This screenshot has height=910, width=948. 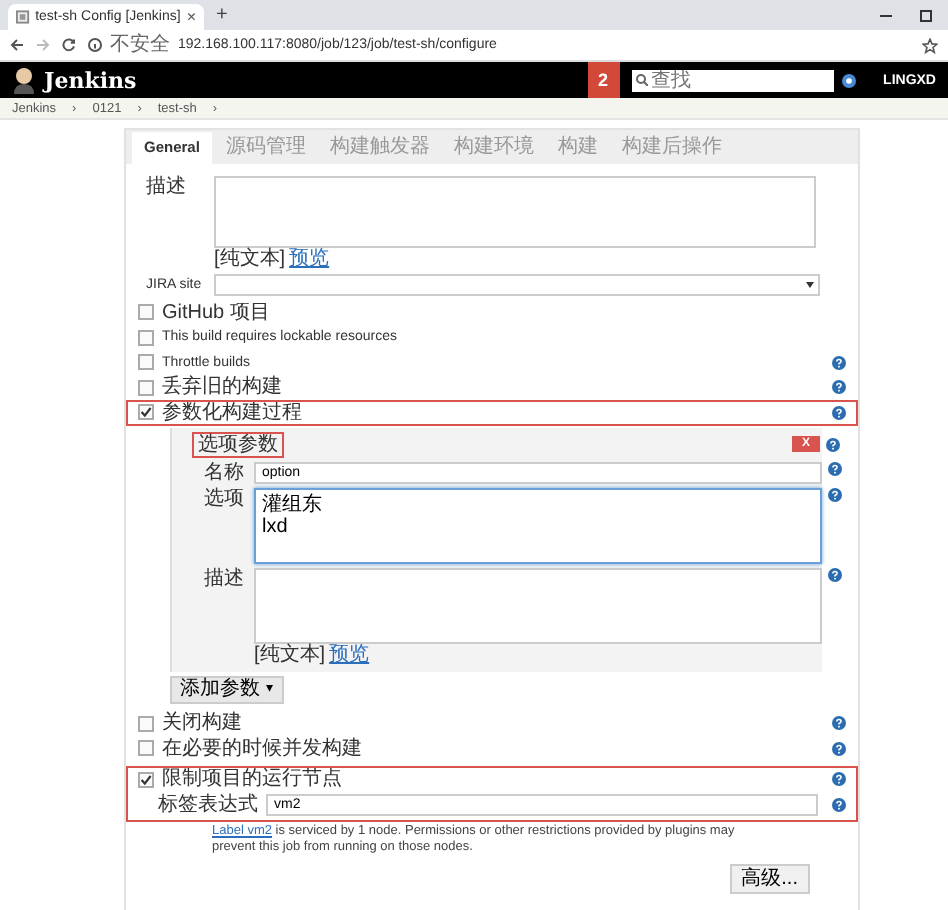 I want to click on new-tab-button: +, so click(x=222, y=15).